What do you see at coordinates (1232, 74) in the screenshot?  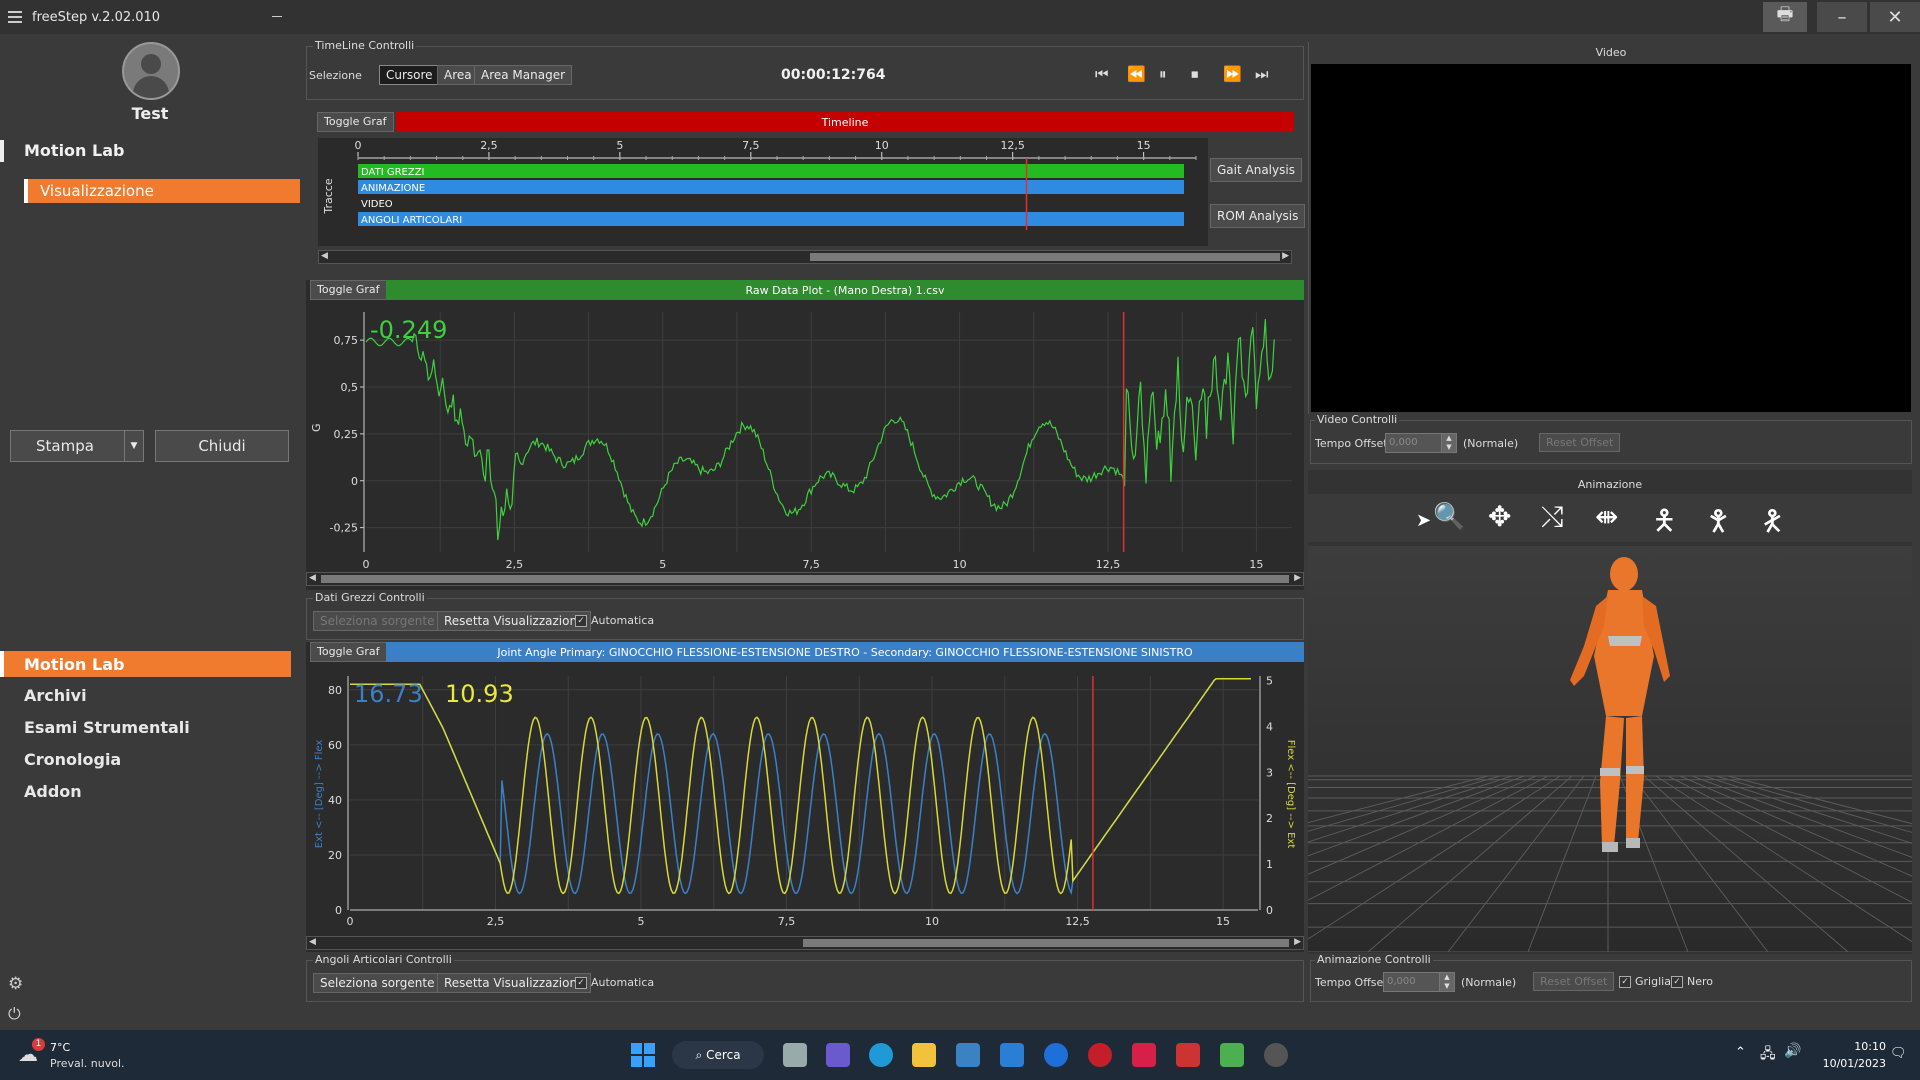 I see `step-forward-icon: ⏩` at bounding box center [1232, 74].